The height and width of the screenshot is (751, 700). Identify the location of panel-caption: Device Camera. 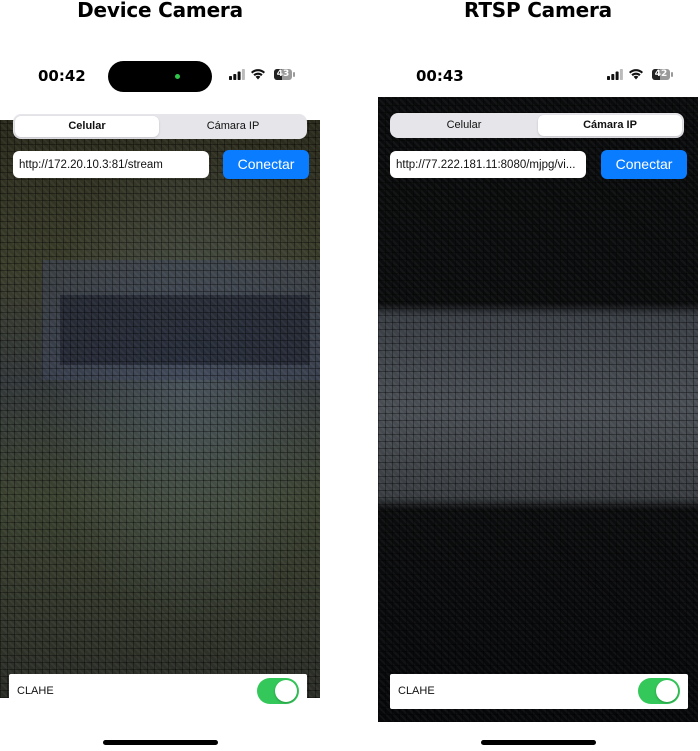
(160, 11).